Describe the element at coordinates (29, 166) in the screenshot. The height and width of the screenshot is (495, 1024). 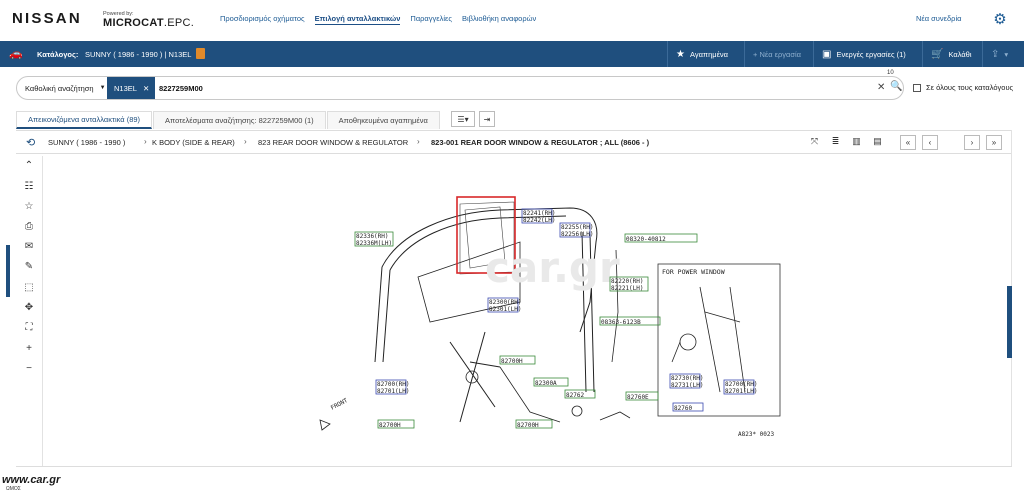
I see `collapse-up-icon: ⌃` at that location.